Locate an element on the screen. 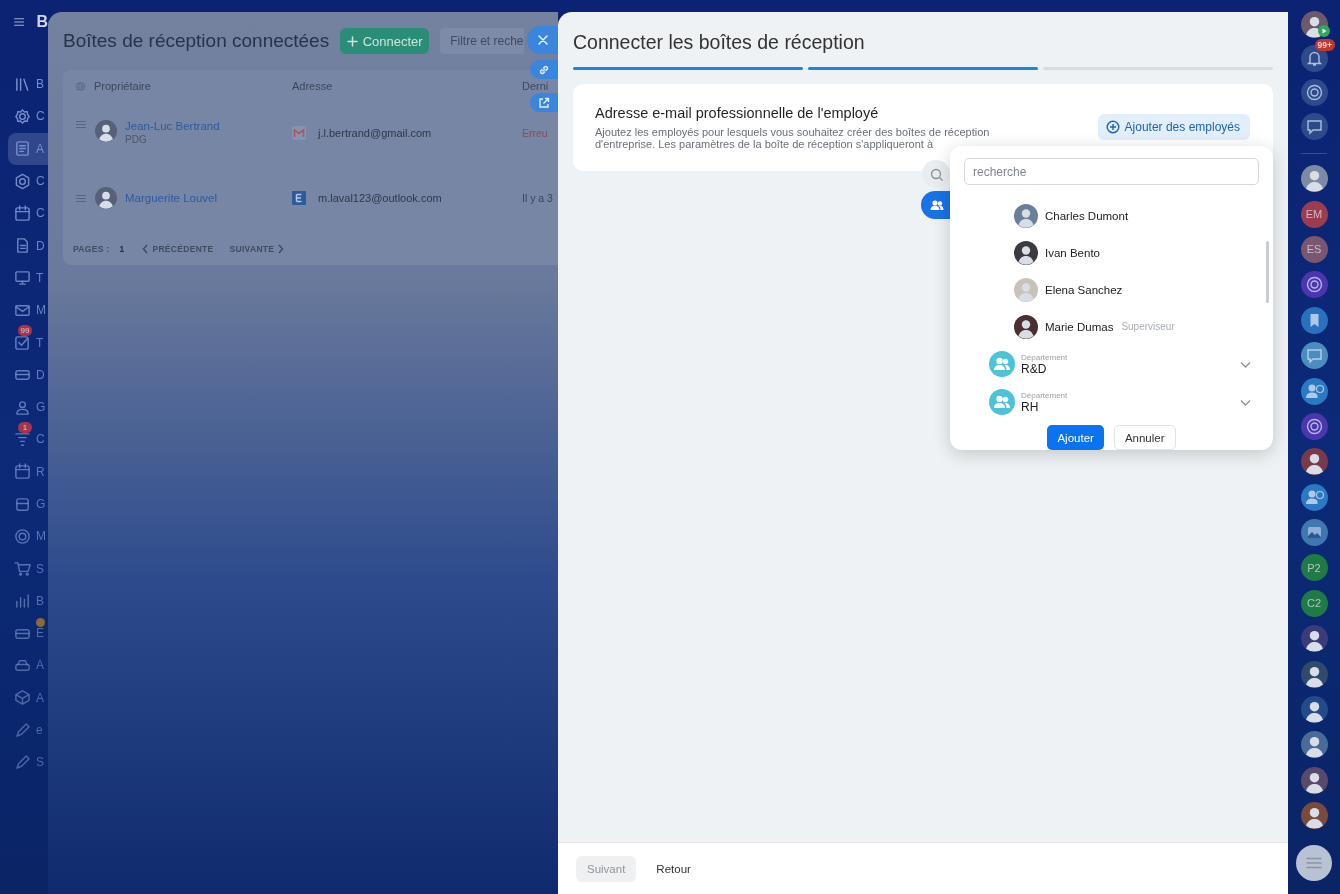 Image resolution: width=1340 pixels, height=894 pixels. previous-link: PRÉCÉDENTE is located at coordinates (178, 249).